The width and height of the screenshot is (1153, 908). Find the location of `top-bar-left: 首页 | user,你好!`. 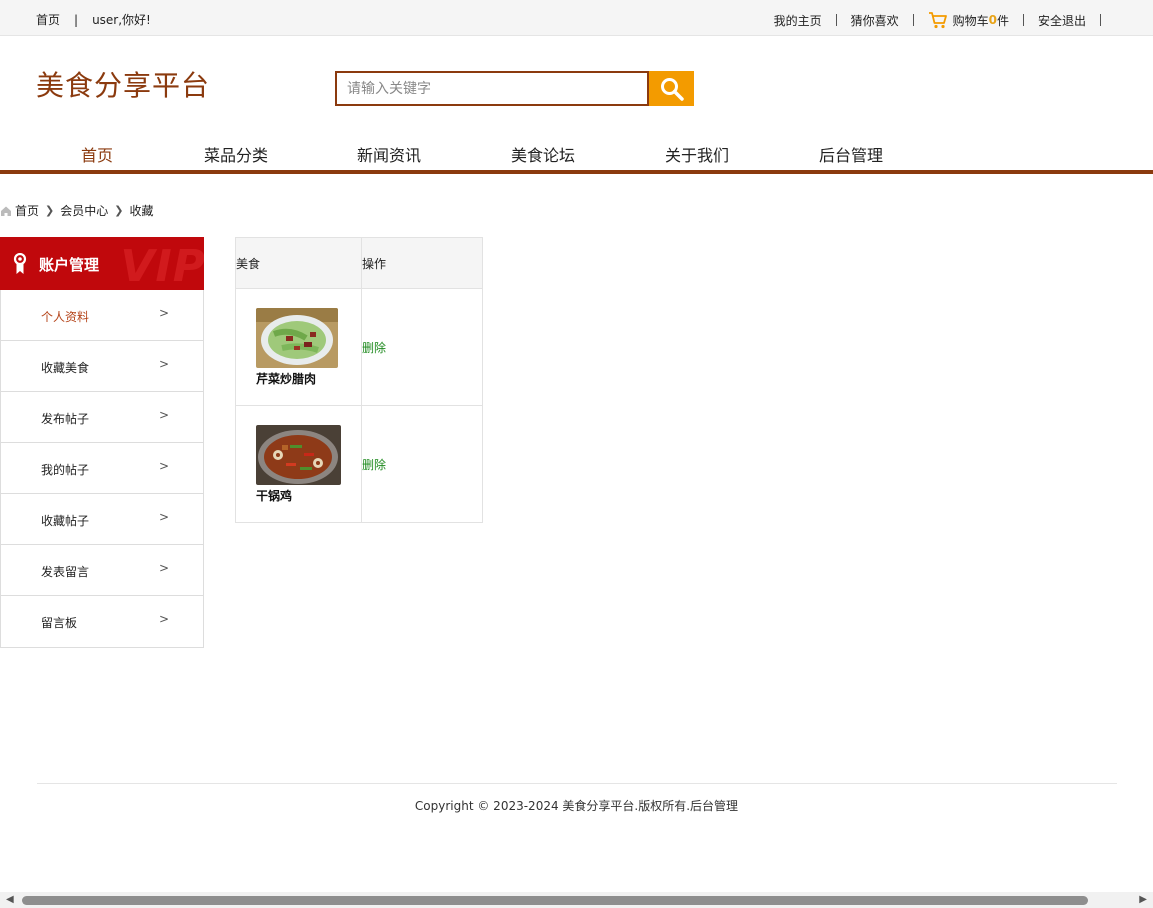

top-bar-left: 首页 | user,你好! is located at coordinates (93, 19).